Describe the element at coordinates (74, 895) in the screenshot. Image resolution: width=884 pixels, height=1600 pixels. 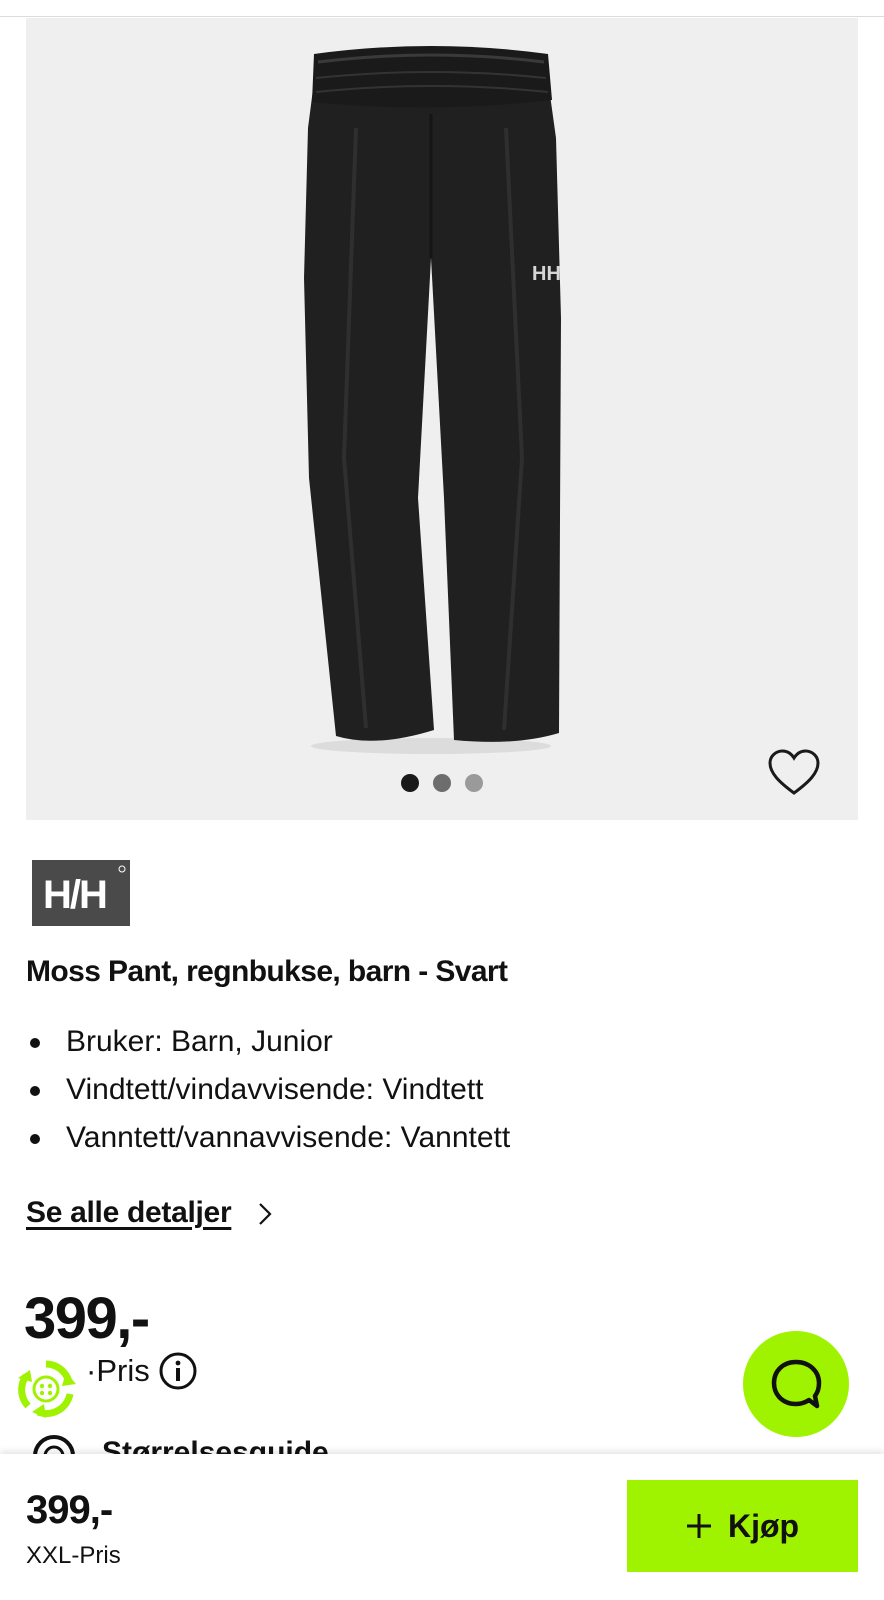
I see `svg-text: H/H` at that location.